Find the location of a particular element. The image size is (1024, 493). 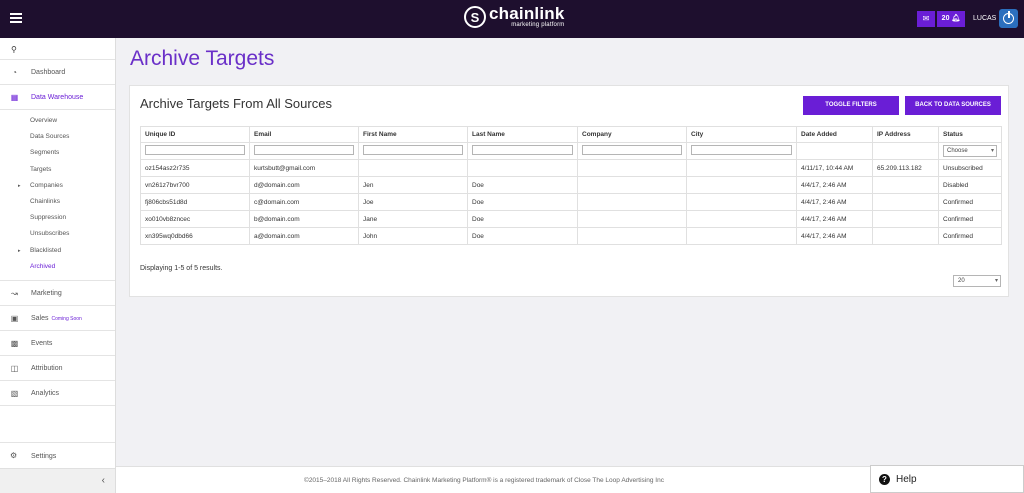

sidebar-subitem-segments: Segments is located at coordinates (57, 153).